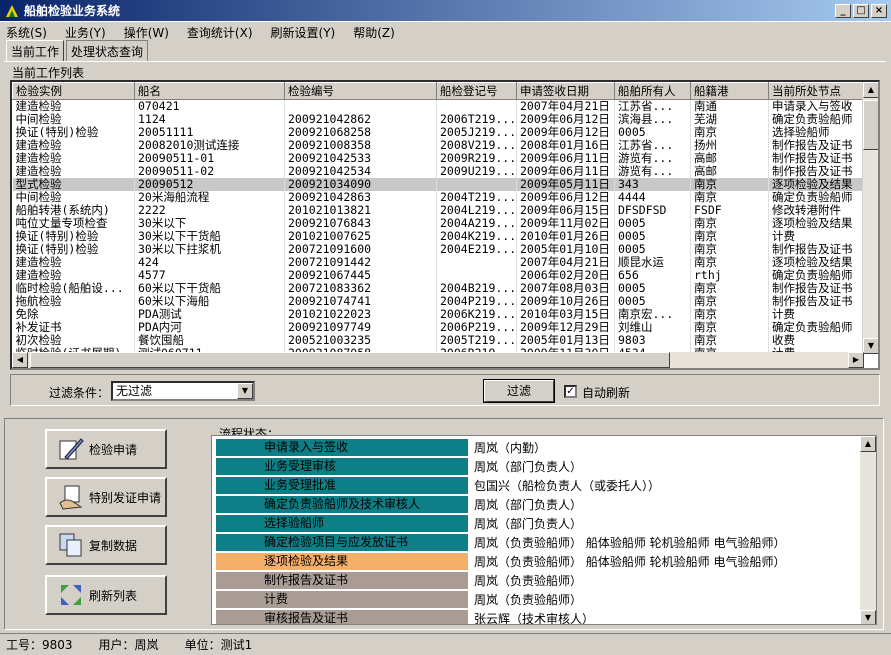  What do you see at coordinates (870, 218) in the screenshot?
I see `vertical-scrollbar: ▲ ▼` at bounding box center [870, 218].